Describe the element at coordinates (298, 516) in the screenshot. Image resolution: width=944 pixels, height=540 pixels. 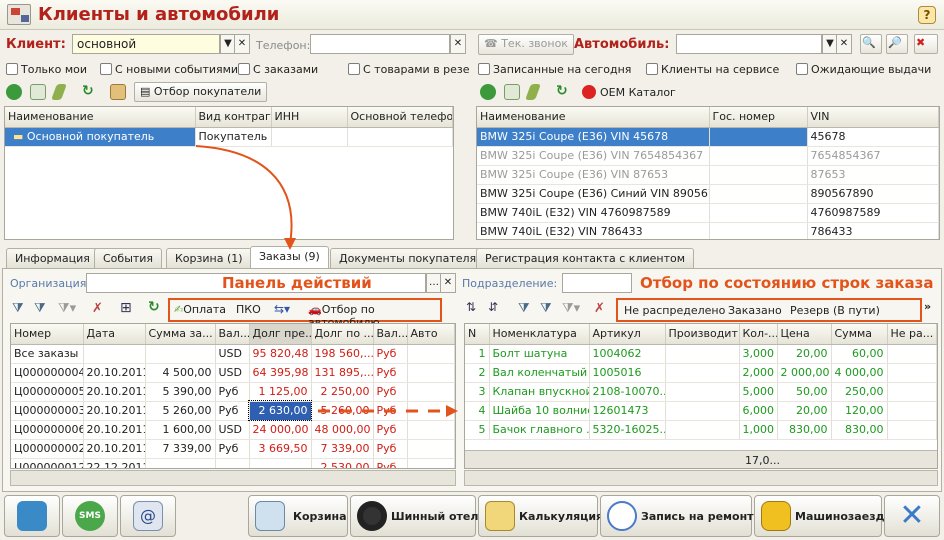
I see `cart-button: Корзина` at that location.